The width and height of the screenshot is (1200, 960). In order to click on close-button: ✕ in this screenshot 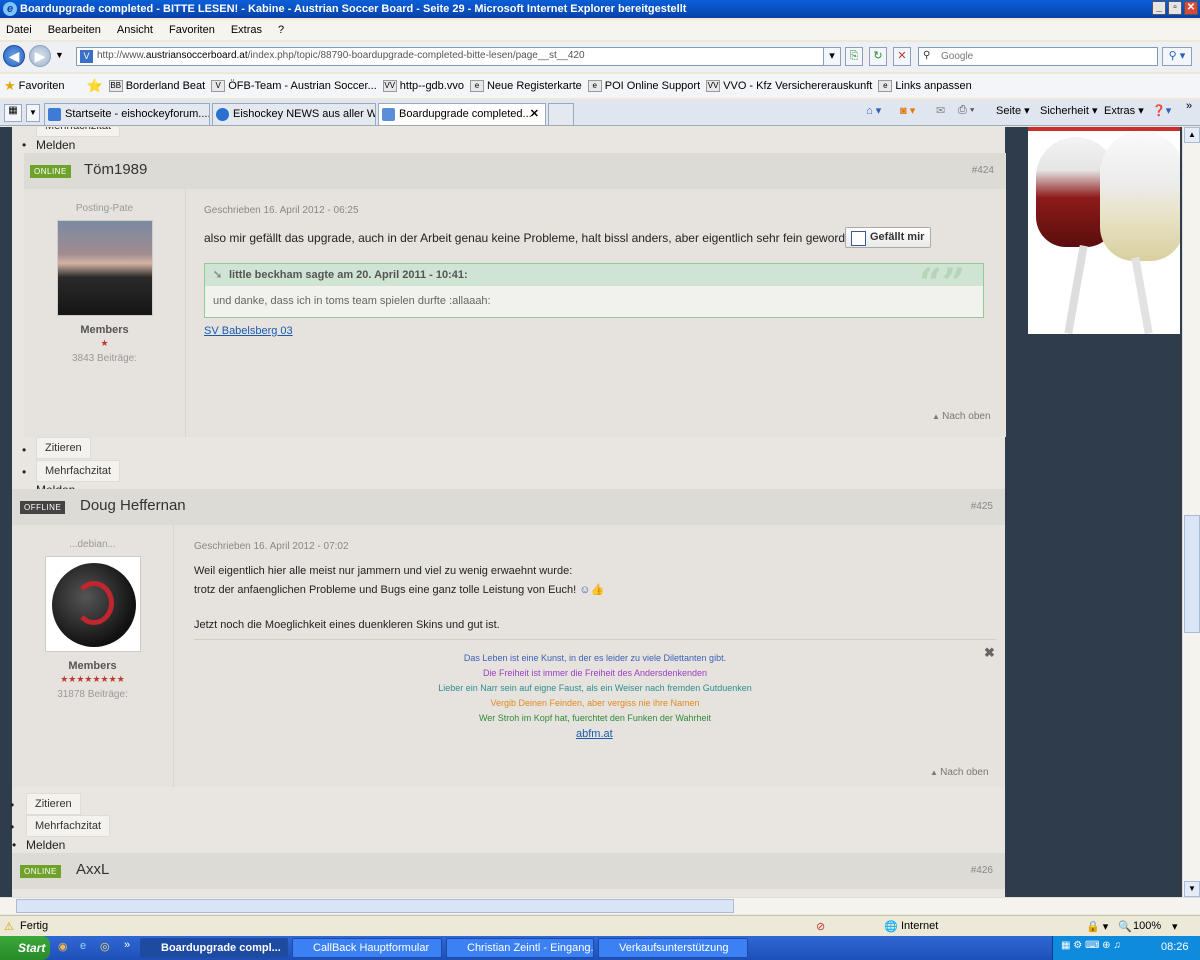, I will do `click(1191, 8)`.